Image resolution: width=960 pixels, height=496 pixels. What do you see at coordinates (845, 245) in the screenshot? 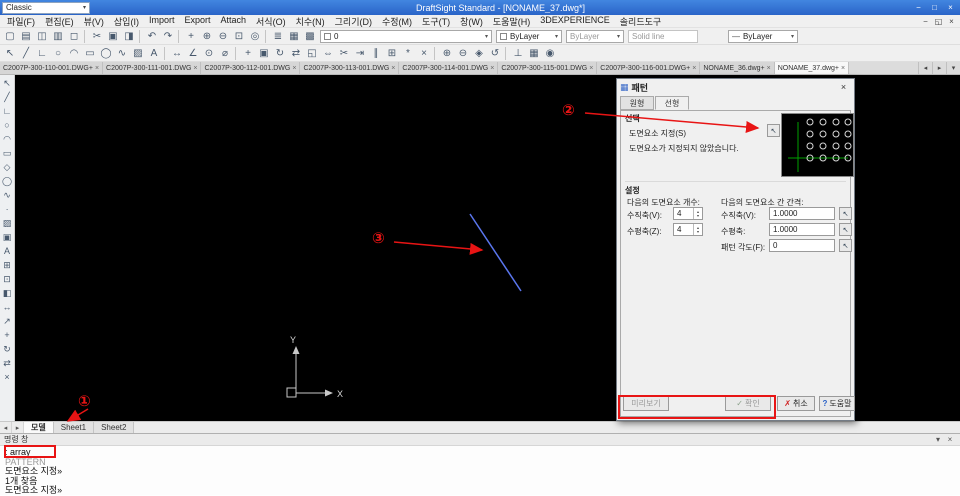
I see `pick-angle-button: ↖` at bounding box center [845, 245].